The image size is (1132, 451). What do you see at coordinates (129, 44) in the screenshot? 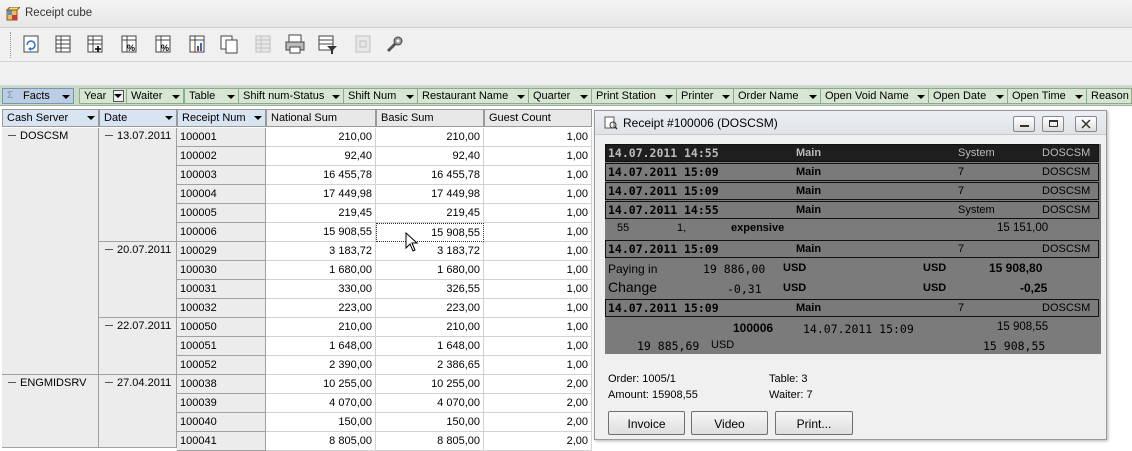
I see `percent-icon: %` at bounding box center [129, 44].